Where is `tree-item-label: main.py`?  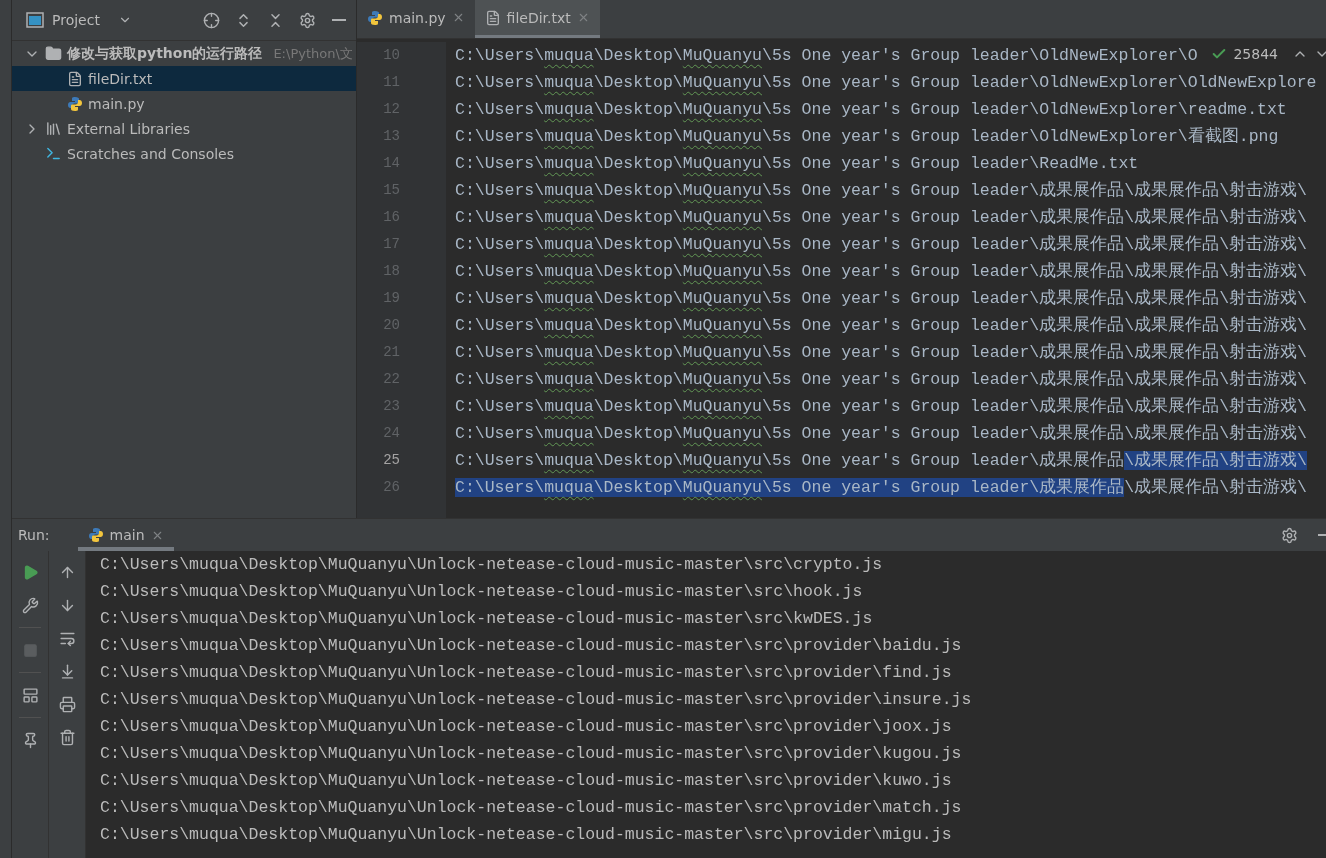 tree-item-label: main.py is located at coordinates (116, 103).